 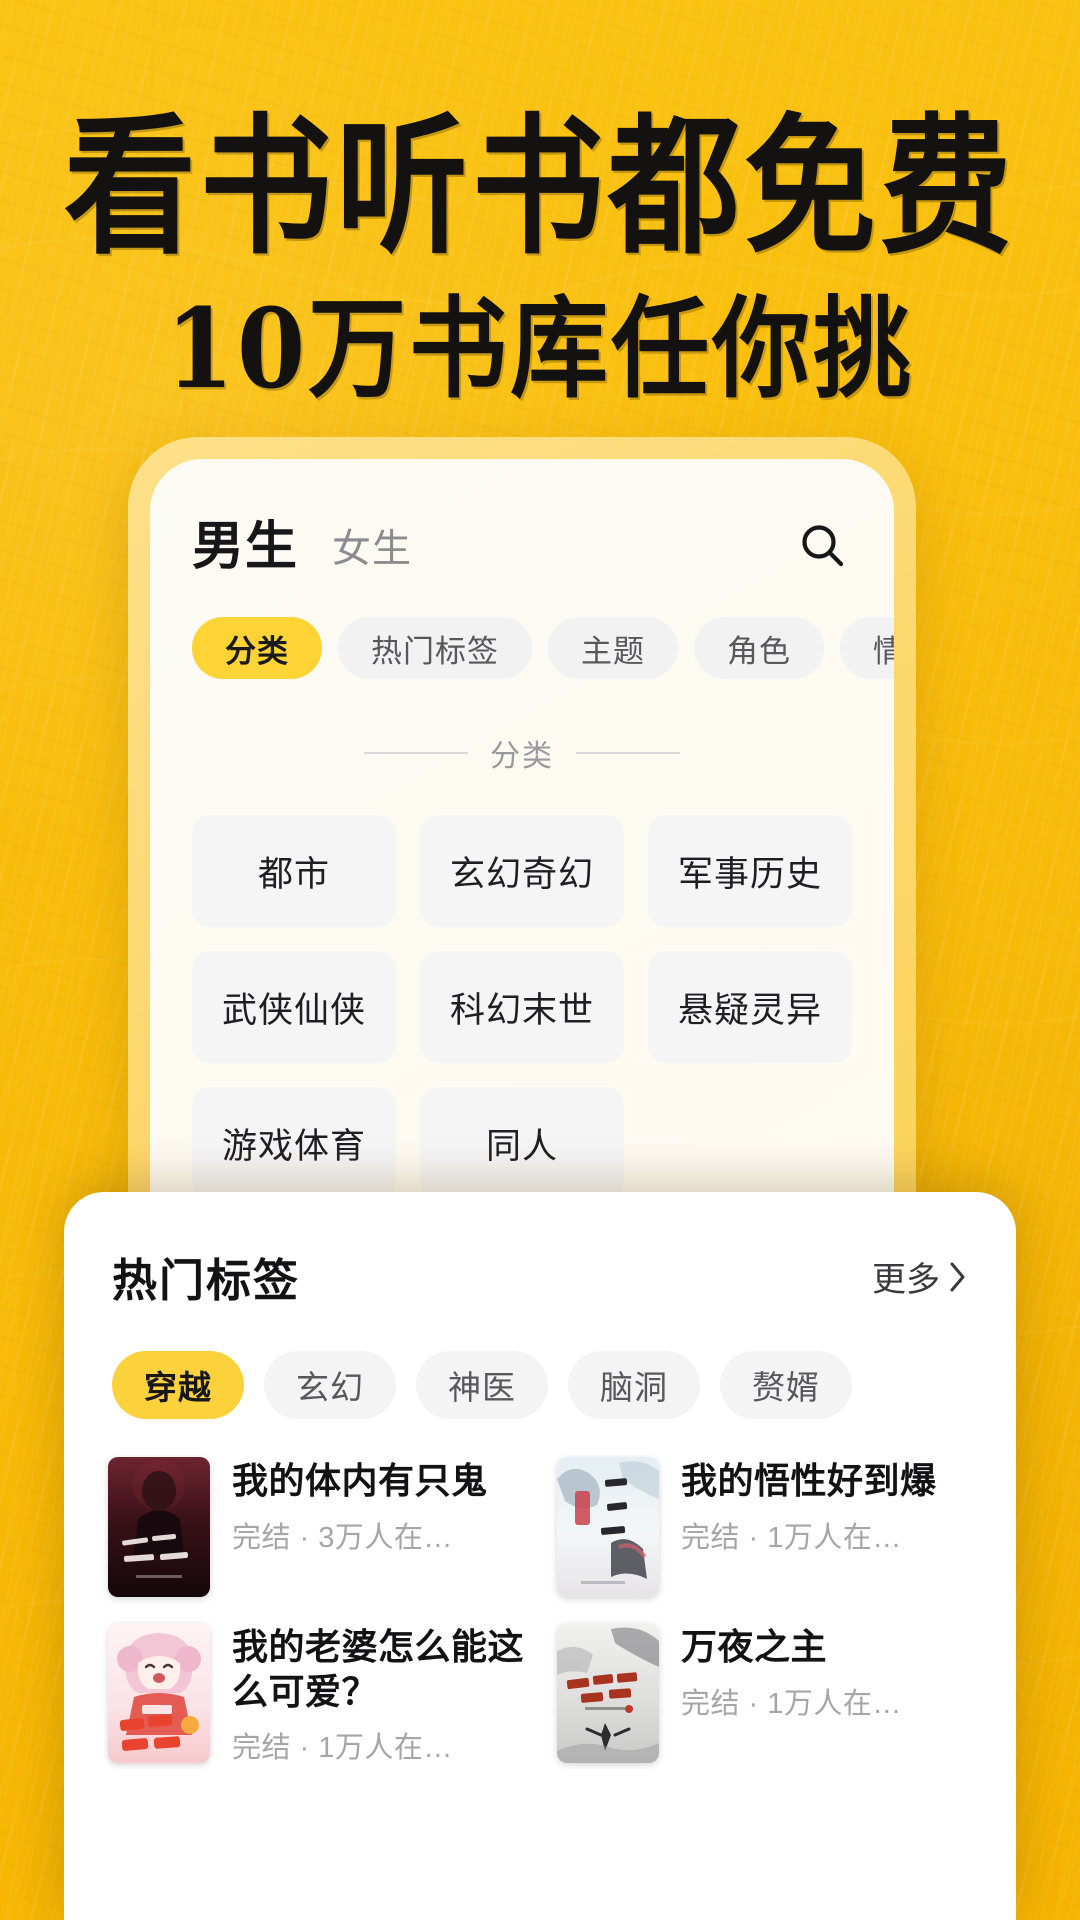 I want to click on divider-line-right, so click(x=628, y=753).